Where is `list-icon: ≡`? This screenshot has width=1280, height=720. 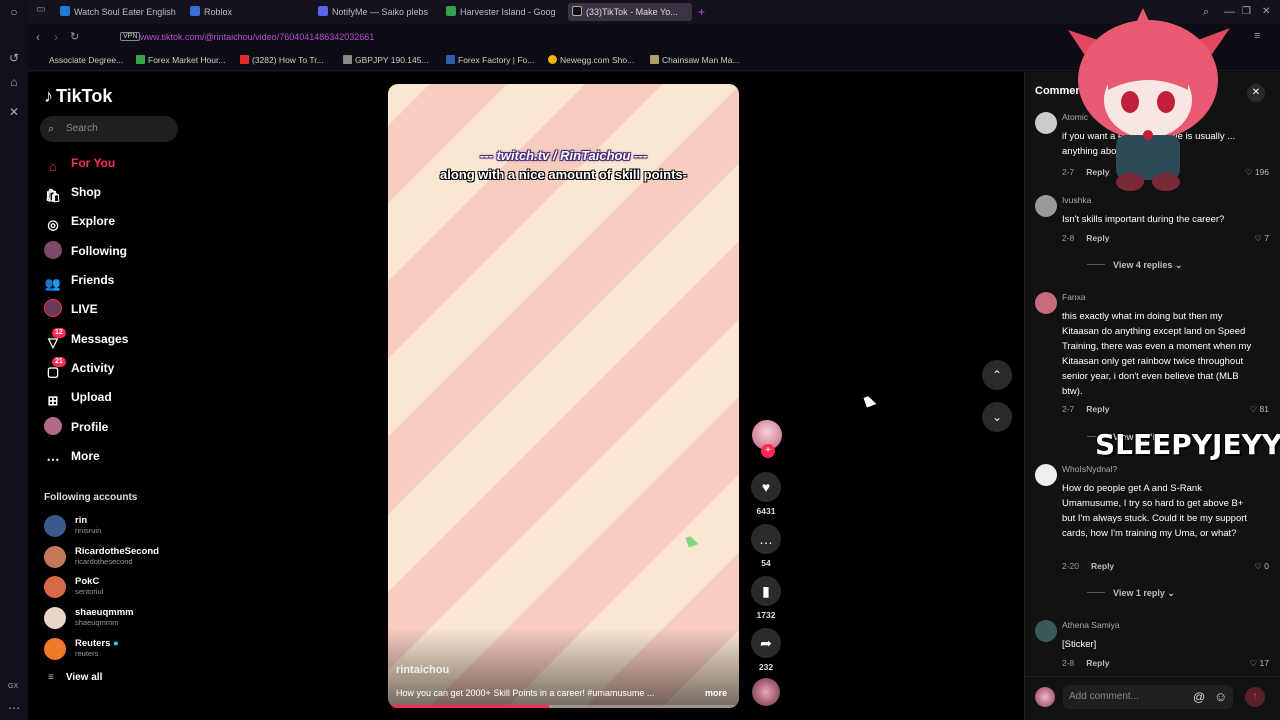 list-icon: ≡ is located at coordinates (51, 677).